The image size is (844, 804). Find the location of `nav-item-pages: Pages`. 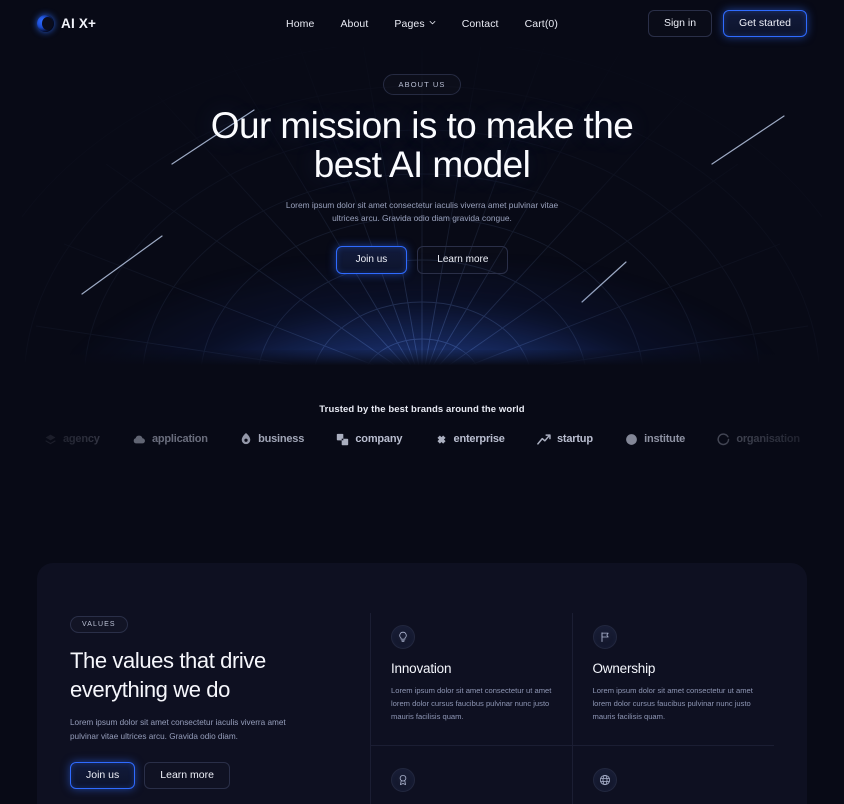

nav-item-pages: Pages is located at coordinates (415, 23).